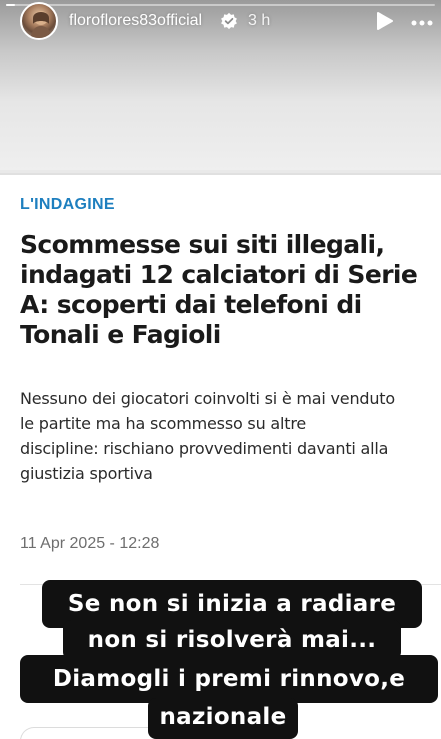  Describe the element at coordinates (422, 23) in the screenshot. I see `more-options-icon` at that location.